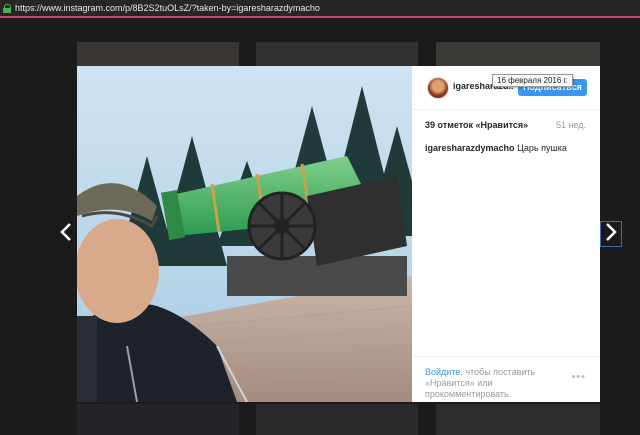  Describe the element at coordinates (438, 88) in the screenshot. I see `avatar` at that location.